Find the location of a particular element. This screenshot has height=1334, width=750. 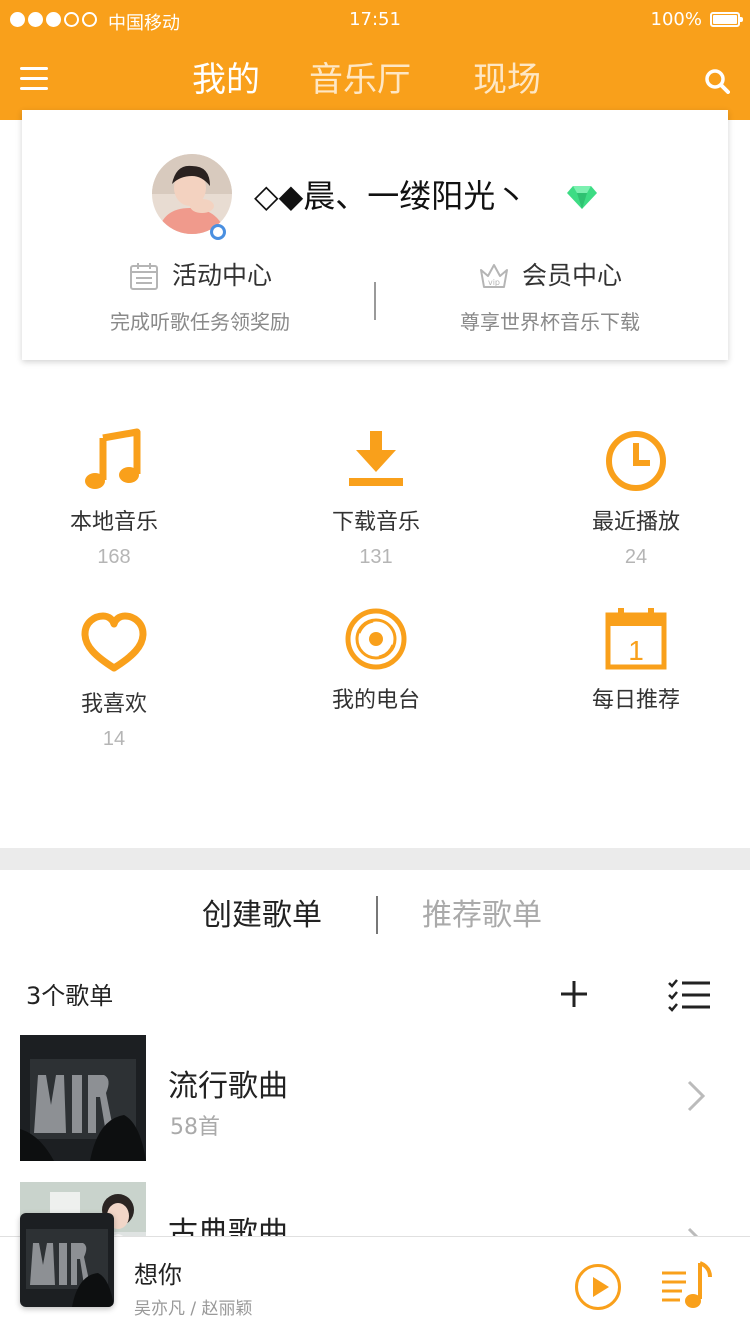

top-nav-tabs: 我的 音乐厅 现场 is located at coordinates (375, 80).